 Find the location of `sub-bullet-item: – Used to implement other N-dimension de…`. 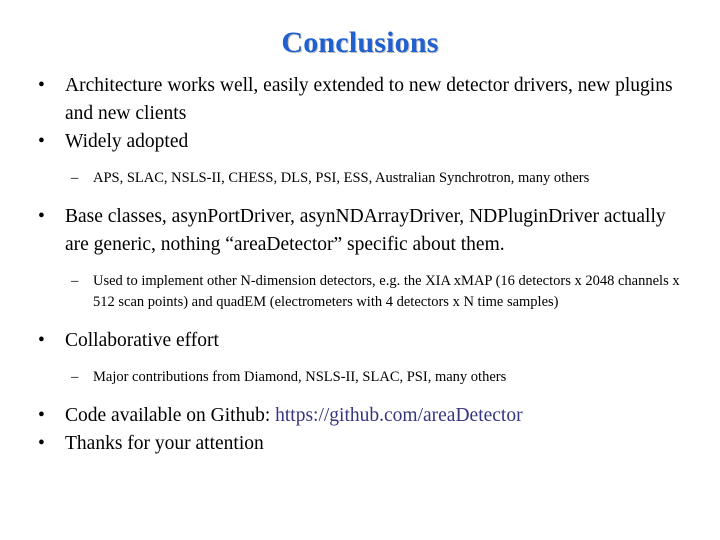

sub-bullet-item: – Used to implement other N-dimension de… is located at coordinates (340, 292).